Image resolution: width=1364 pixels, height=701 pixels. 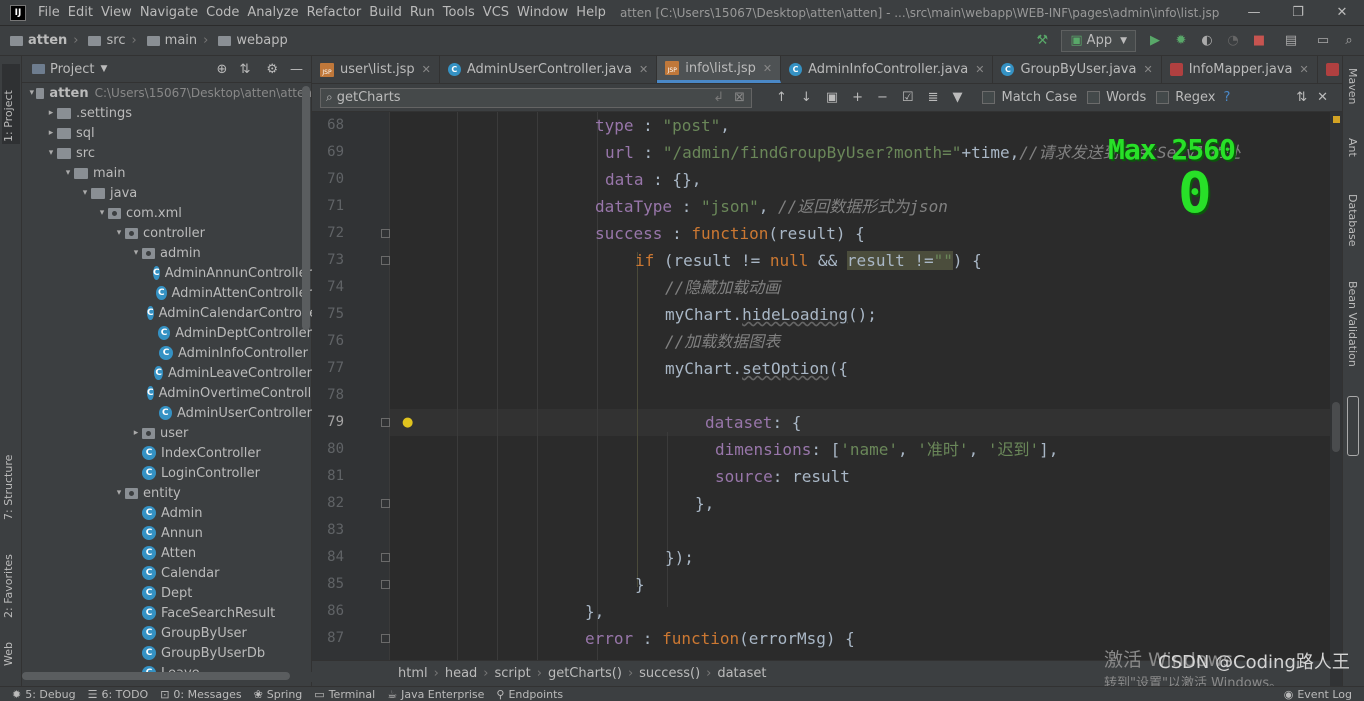 I want to click on regex-label: Regex, so click(x=1195, y=97).